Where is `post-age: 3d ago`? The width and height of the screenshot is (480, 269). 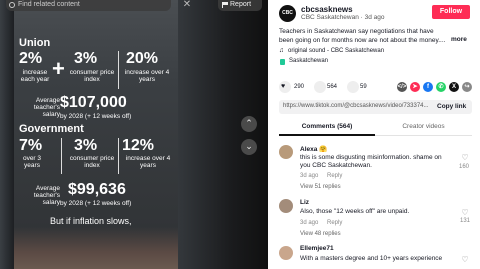 post-age: 3d ago is located at coordinates (374, 17).